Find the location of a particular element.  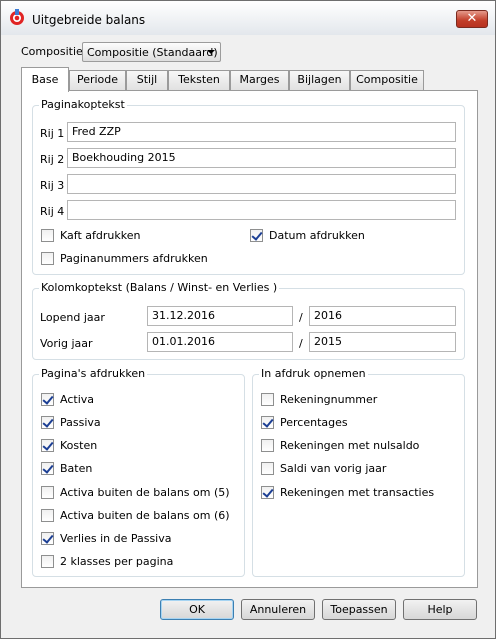

previous-year-label: Vorig jaar is located at coordinates (66, 343).